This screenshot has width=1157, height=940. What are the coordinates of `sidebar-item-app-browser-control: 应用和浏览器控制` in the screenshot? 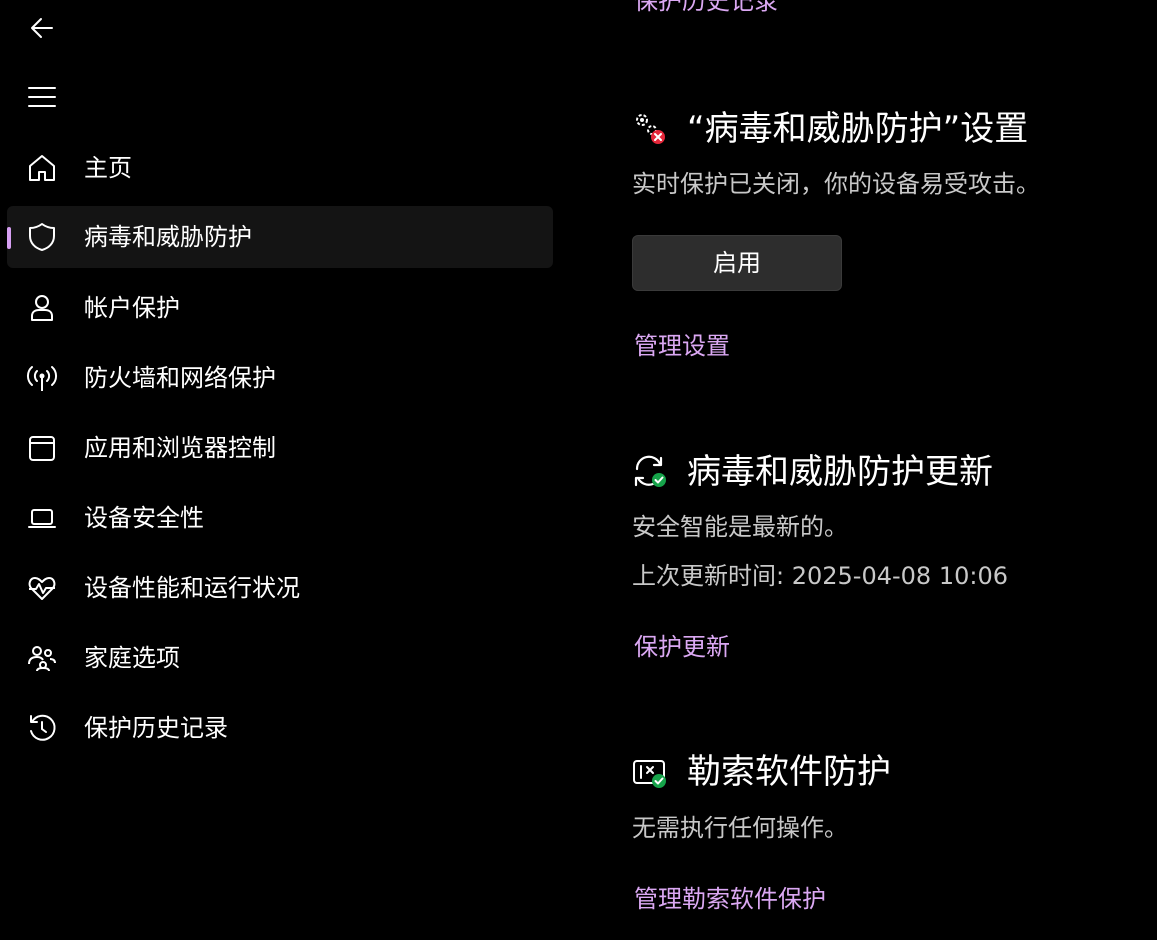 It's located at (280, 448).